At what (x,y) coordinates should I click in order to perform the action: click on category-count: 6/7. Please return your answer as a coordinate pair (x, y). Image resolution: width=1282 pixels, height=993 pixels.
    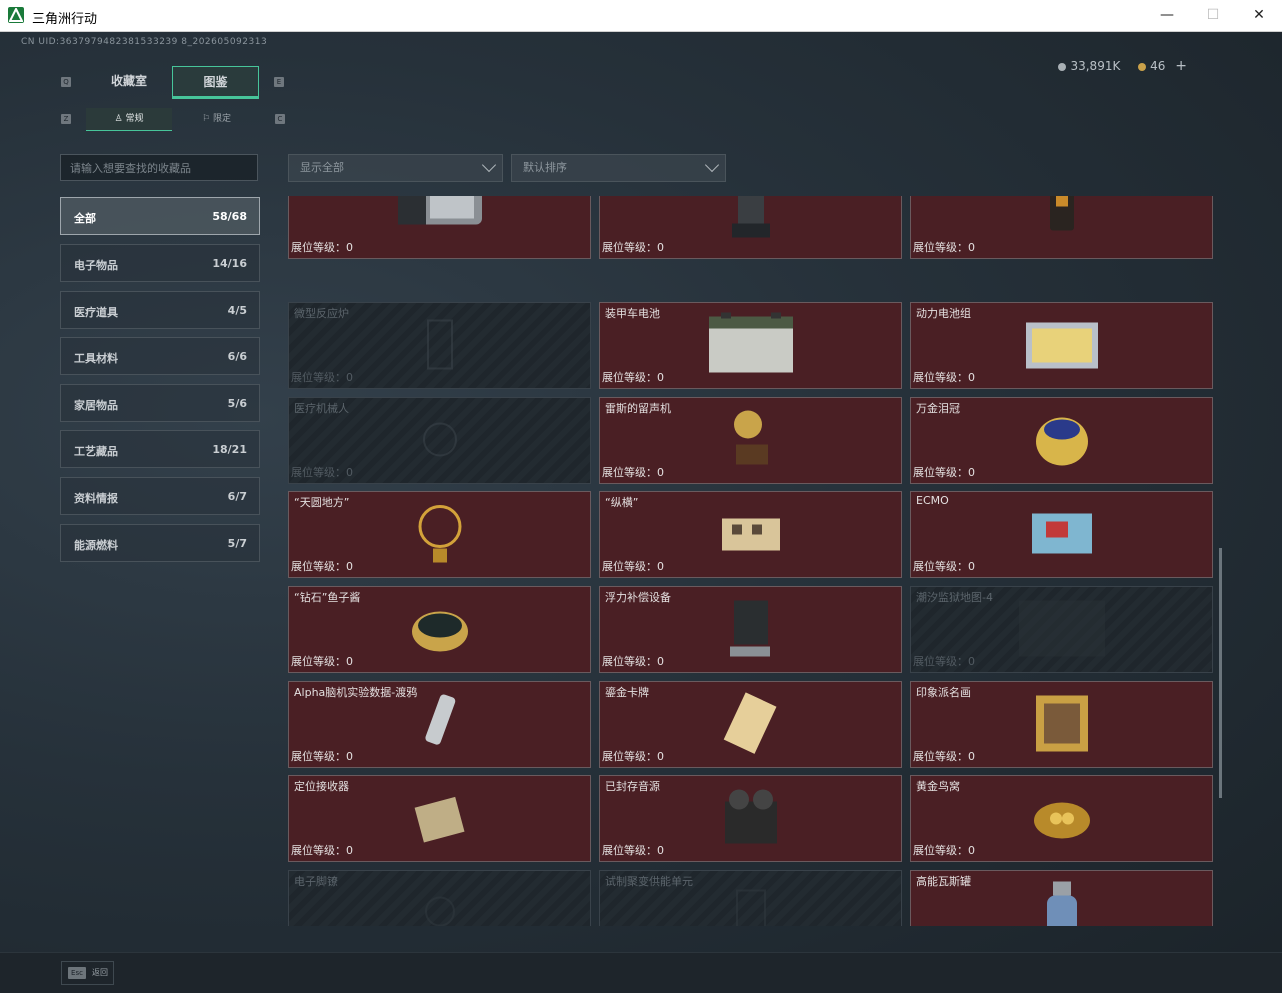
    Looking at the image, I should click on (237, 496).